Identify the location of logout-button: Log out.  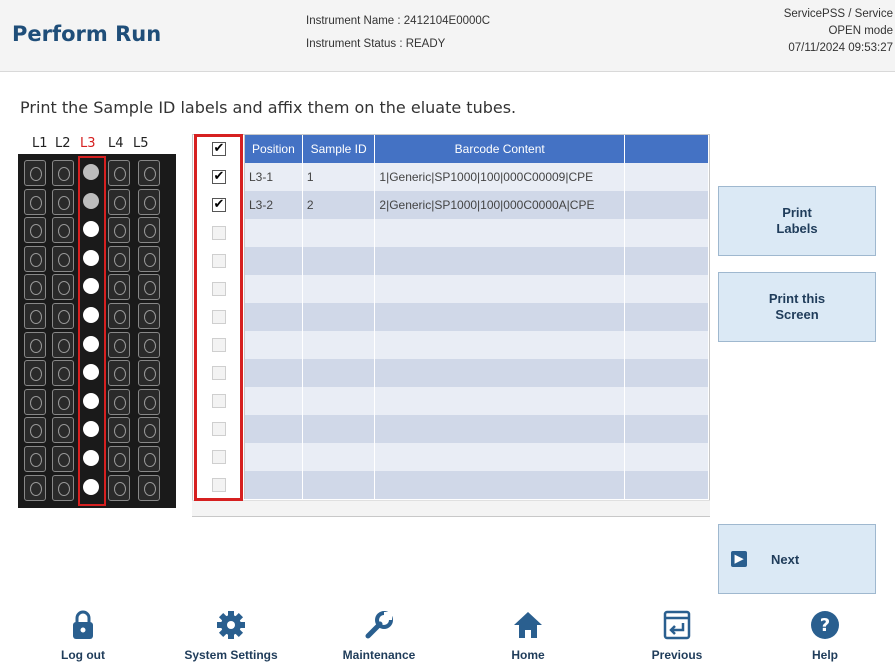
(83, 635).